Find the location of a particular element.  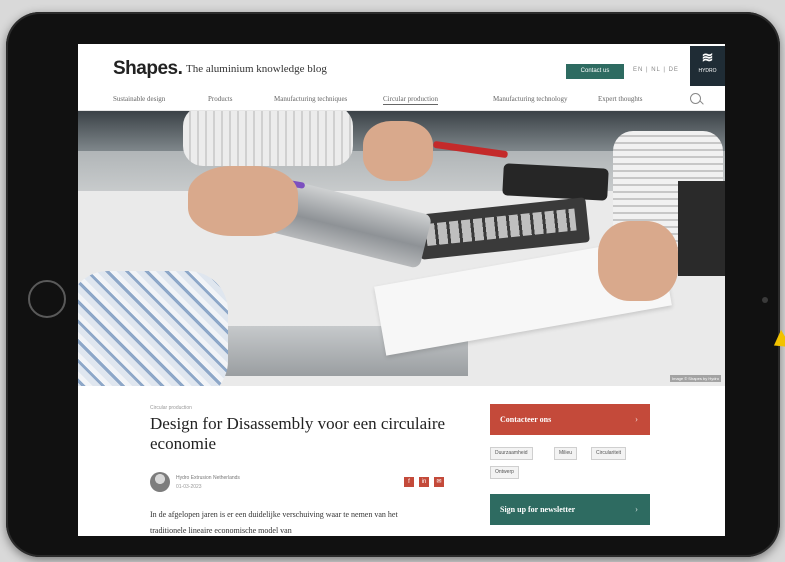

hydro-mark-icon: ≋ is located at coordinates (707, 57).